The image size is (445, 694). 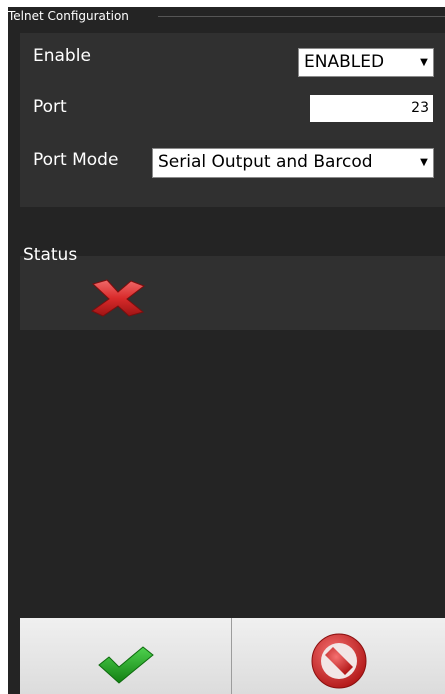 I want to click on footer-bar, so click(x=232, y=656).